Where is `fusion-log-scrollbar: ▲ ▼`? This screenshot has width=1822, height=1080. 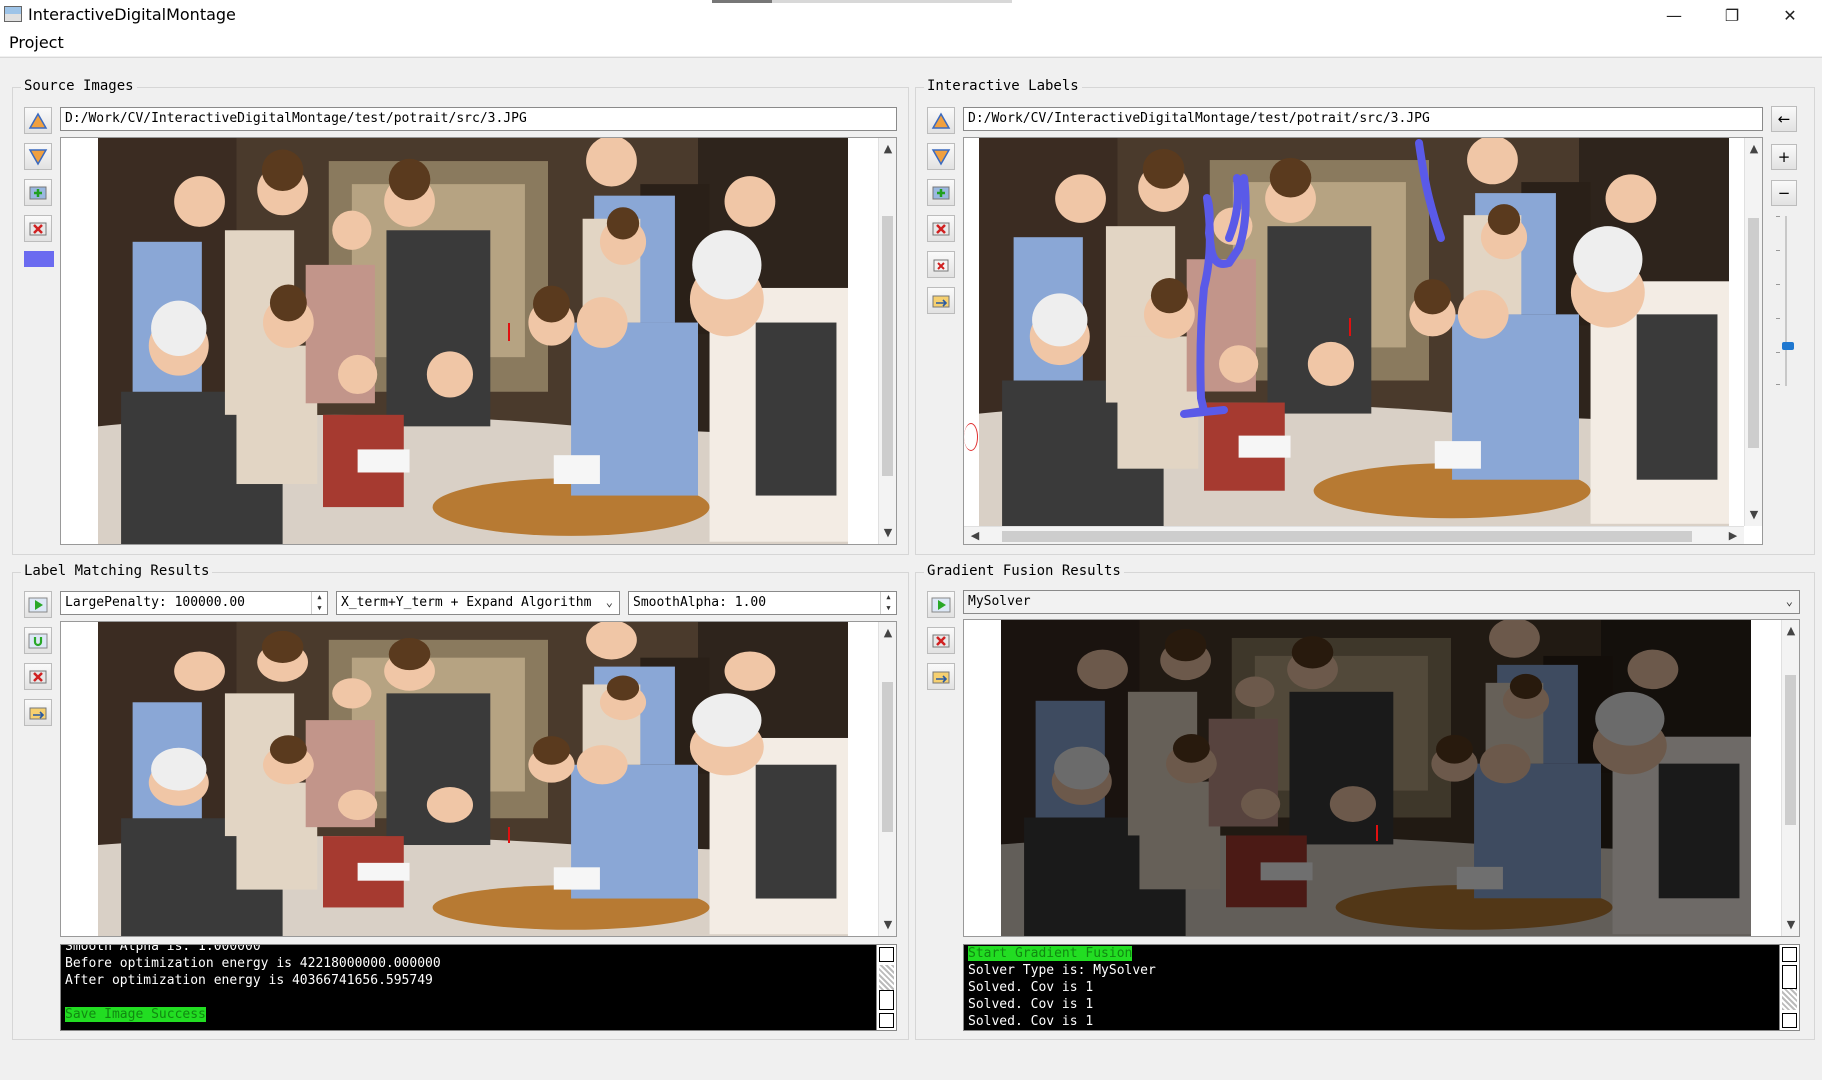 fusion-log-scrollbar: ▲ ▼ is located at coordinates (1789, 987).